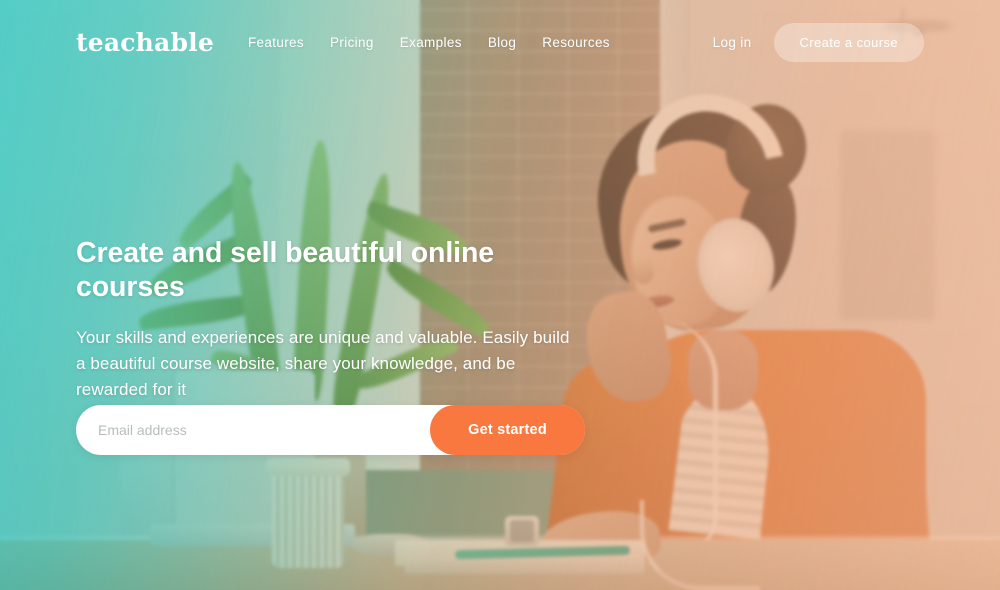 This screenshot has width=1000, height=590. Describe the element at coordinates (253, 430) in the screenshot. I see `email-input` at that location.